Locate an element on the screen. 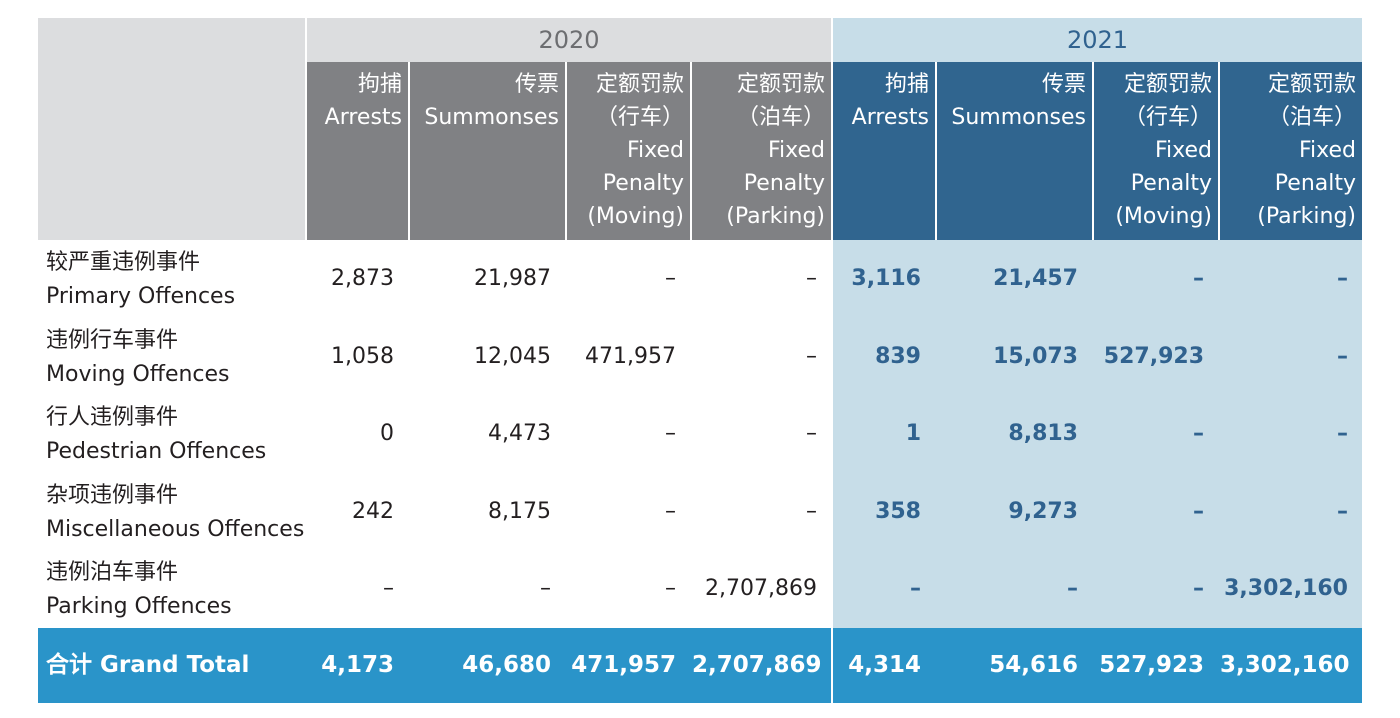 This screenshot has height=718, width=1400. total-2020-summonses: 46,680 is located at coordinates (506, 665).